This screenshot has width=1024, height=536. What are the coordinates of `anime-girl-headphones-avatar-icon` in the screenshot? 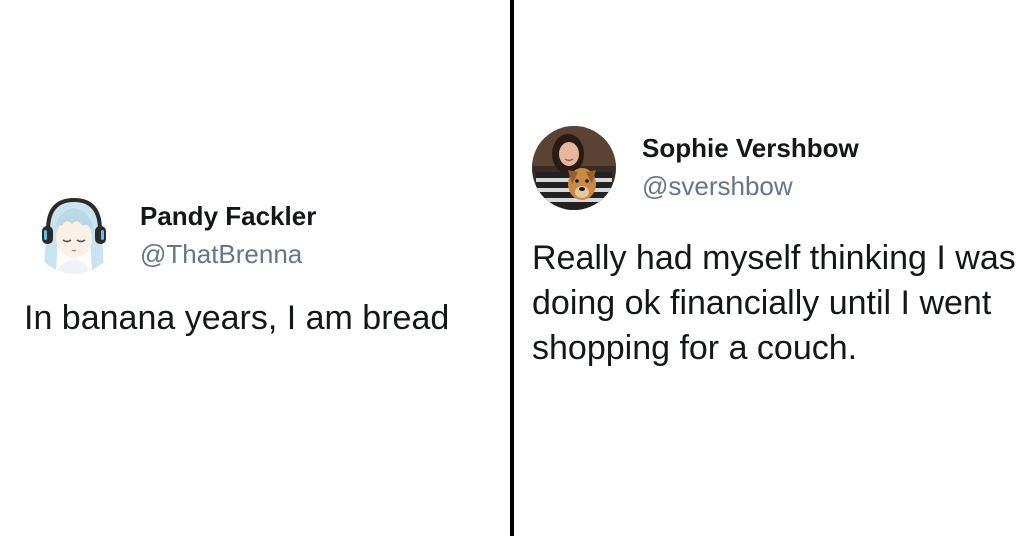 It's located at (74, 232).